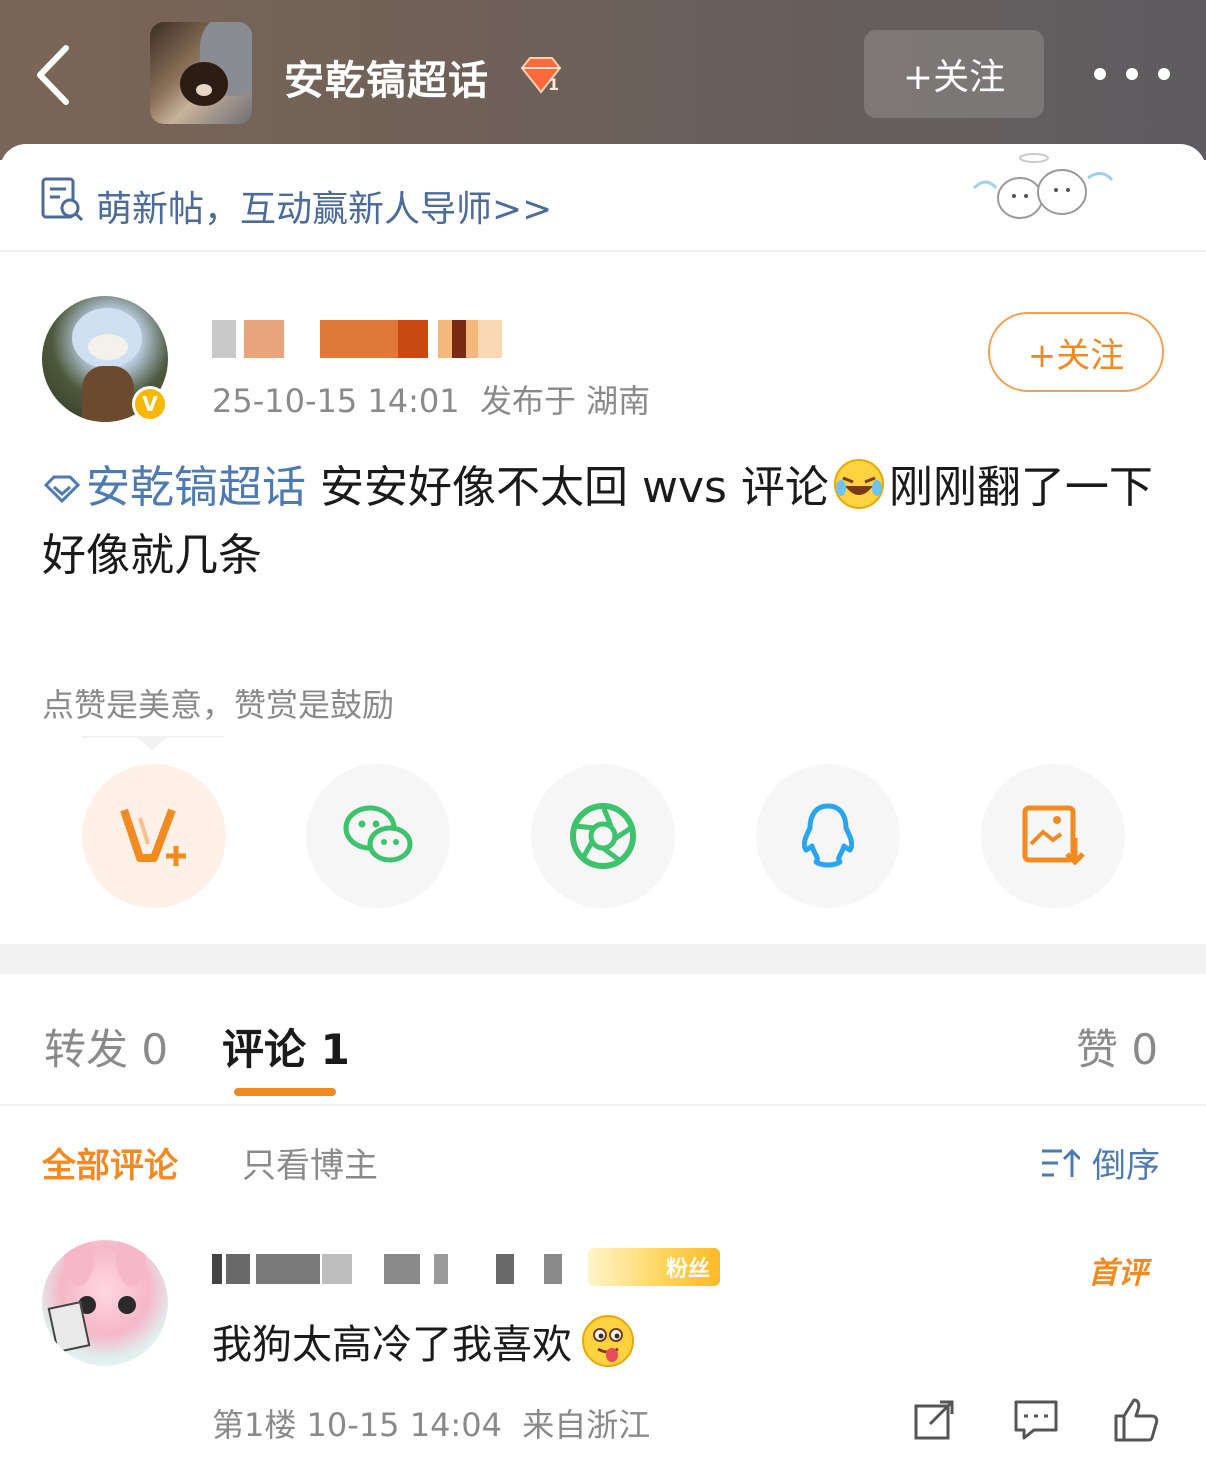 Image resolution: width=1206 pixels, height=1472 pixels. Describe the element at coordinates (954, 74) in the screenshot. I see `follow-topic-button: +关注` at that location.